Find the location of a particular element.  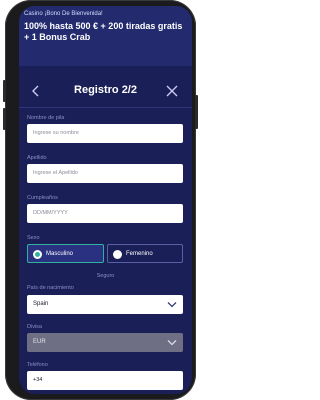

sex-option-female-label: Femenino is located at coordinates (139, 254).